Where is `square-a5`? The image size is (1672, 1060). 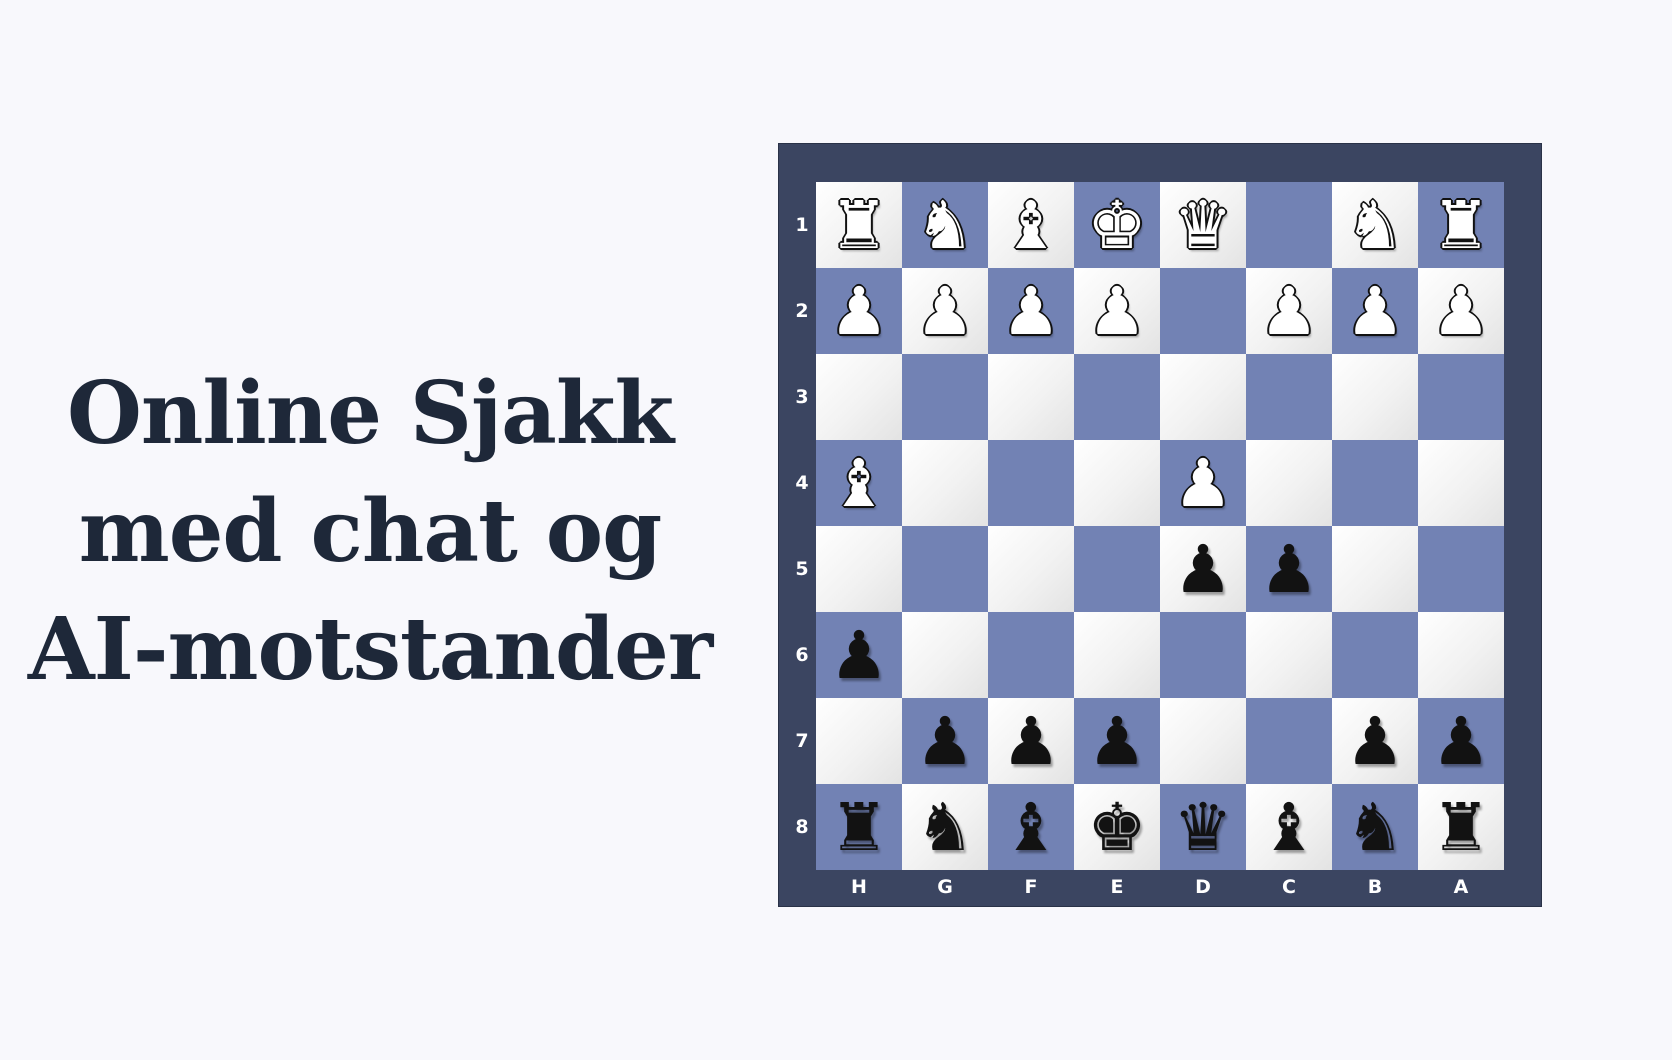
square-a5 is located at coordinates (1461, 569).